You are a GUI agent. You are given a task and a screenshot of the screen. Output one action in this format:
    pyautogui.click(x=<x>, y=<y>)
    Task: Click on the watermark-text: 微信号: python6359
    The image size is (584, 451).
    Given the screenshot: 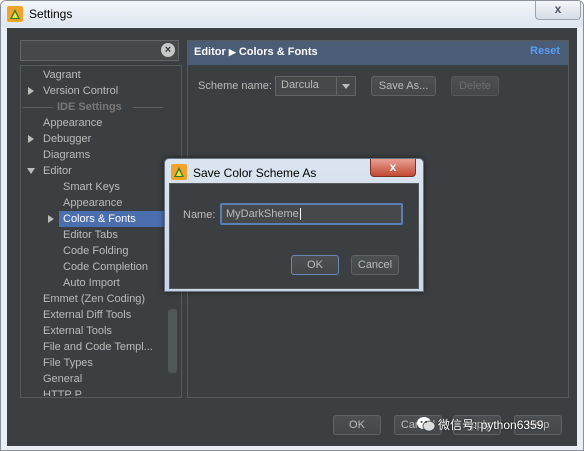 What is the action you would take?
    pyautogui.click(x=491, y=425)
    